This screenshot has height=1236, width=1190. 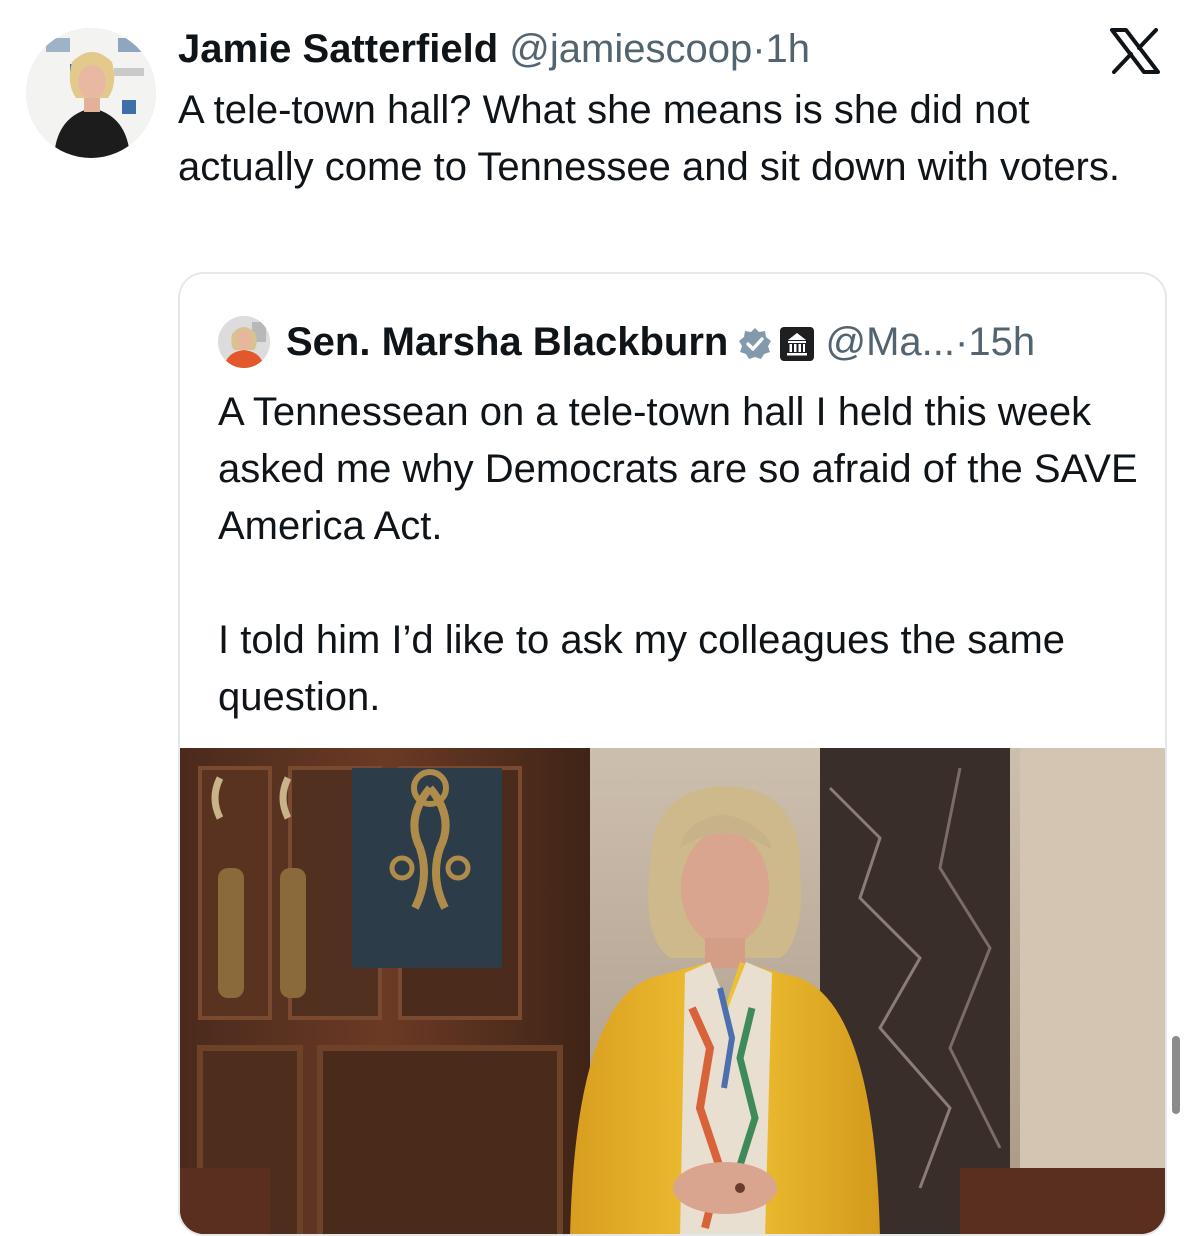 What do you see at coordinates (1176, 1075) in the screenshot?
I see `scrollbar` at bounding box center [1176, 1075].